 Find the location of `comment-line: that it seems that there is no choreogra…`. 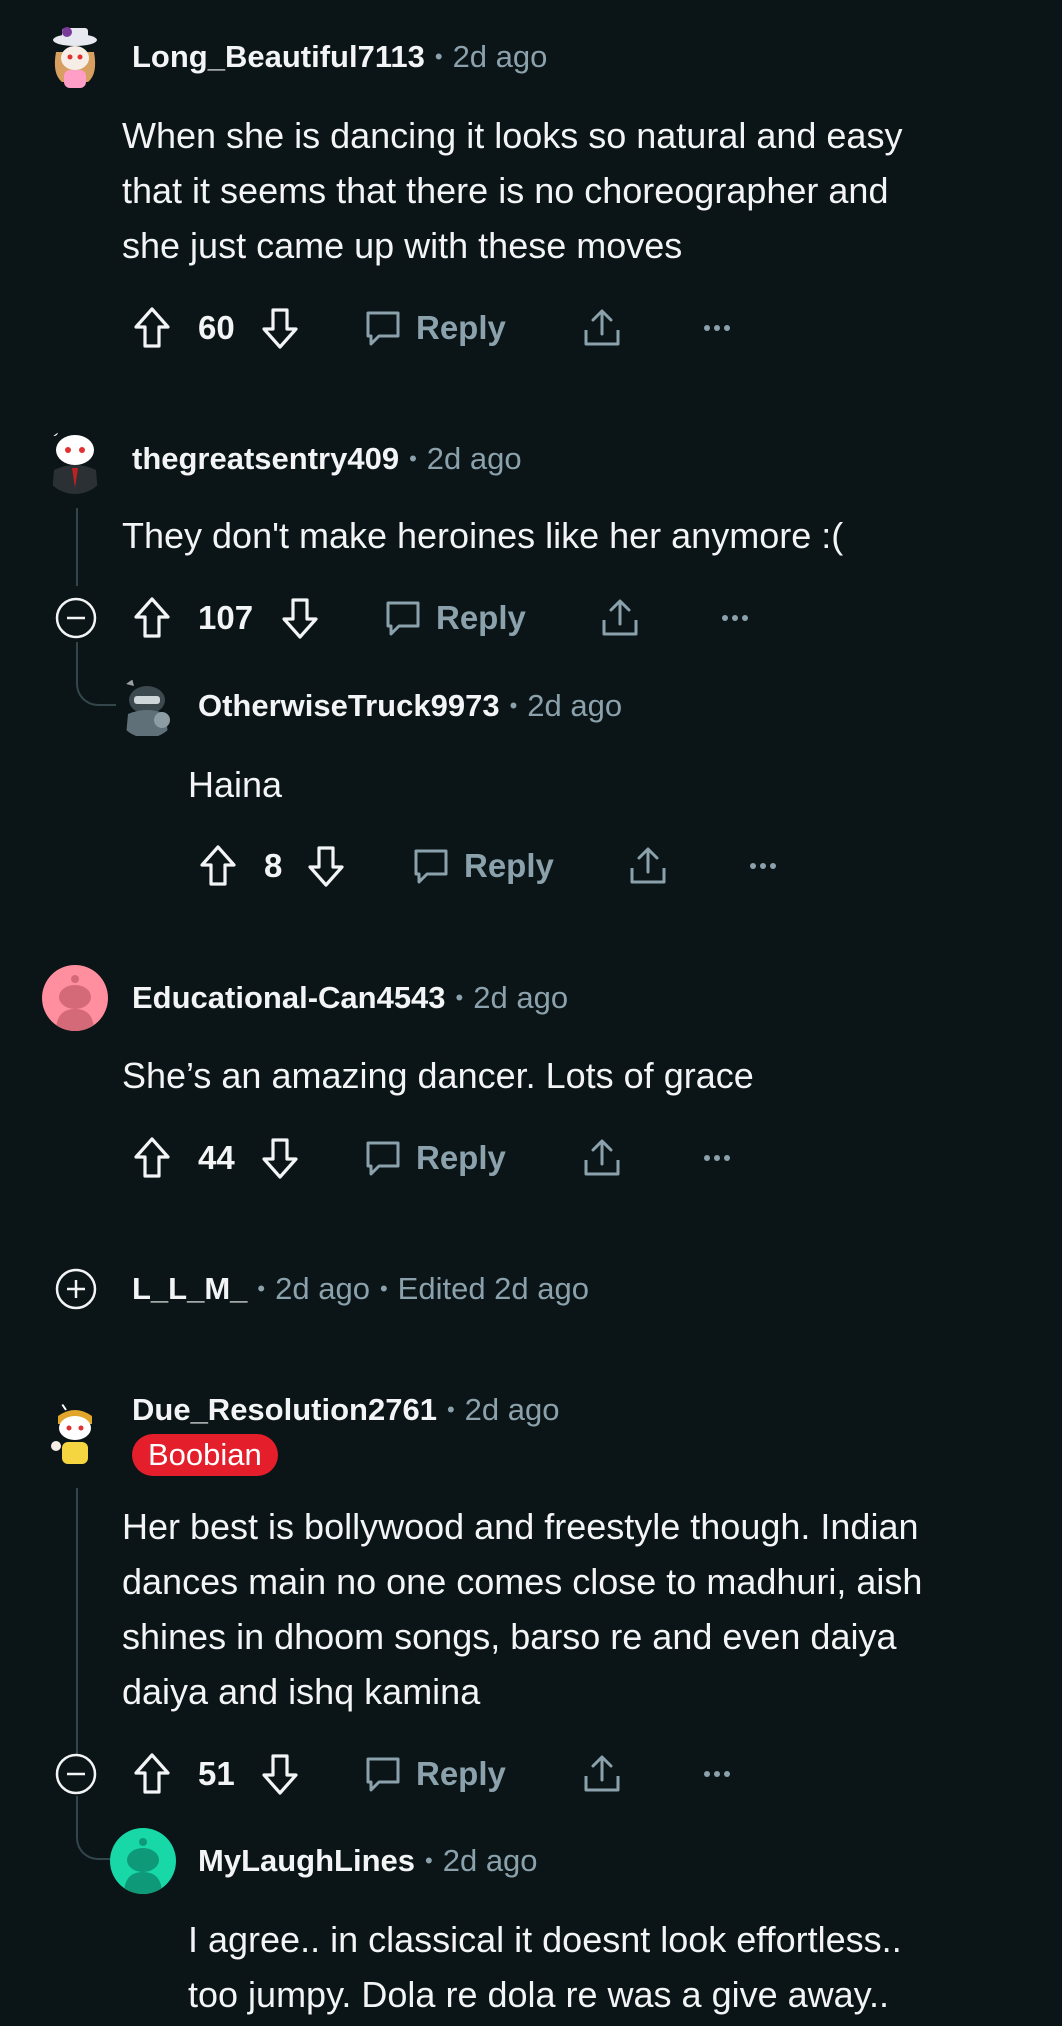

comment-line: that it seems that there is no choreogra… is located at coordinates (505, 190).